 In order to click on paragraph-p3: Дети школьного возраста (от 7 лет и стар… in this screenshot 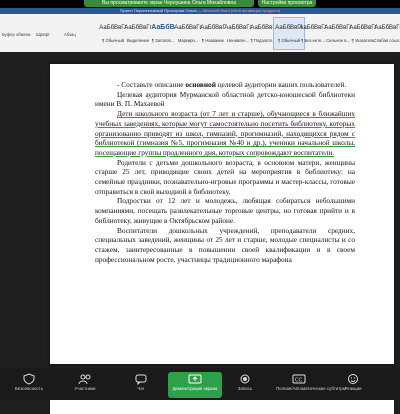, I will do `click(225, 133)`.